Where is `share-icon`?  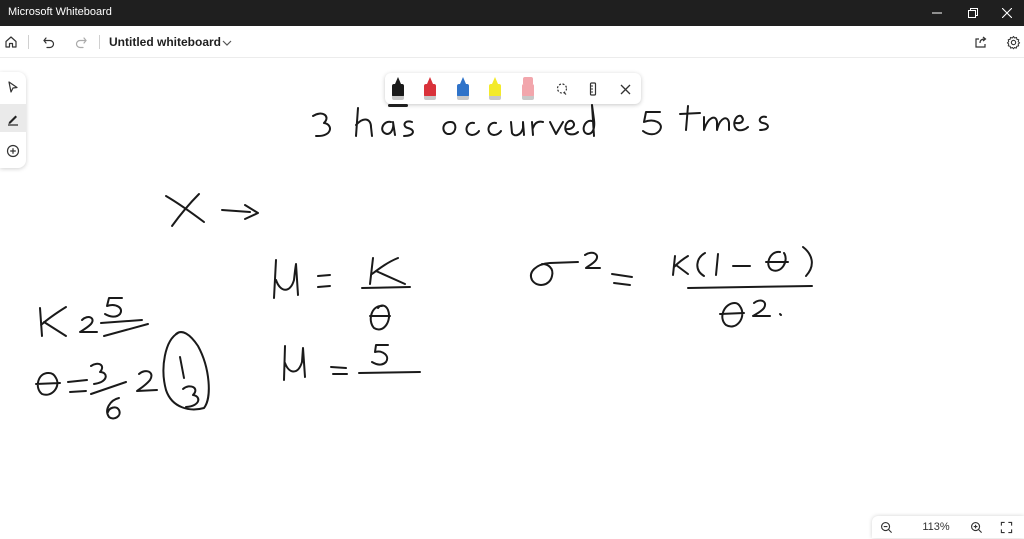 share-icon is located at coordinates (981, 42).